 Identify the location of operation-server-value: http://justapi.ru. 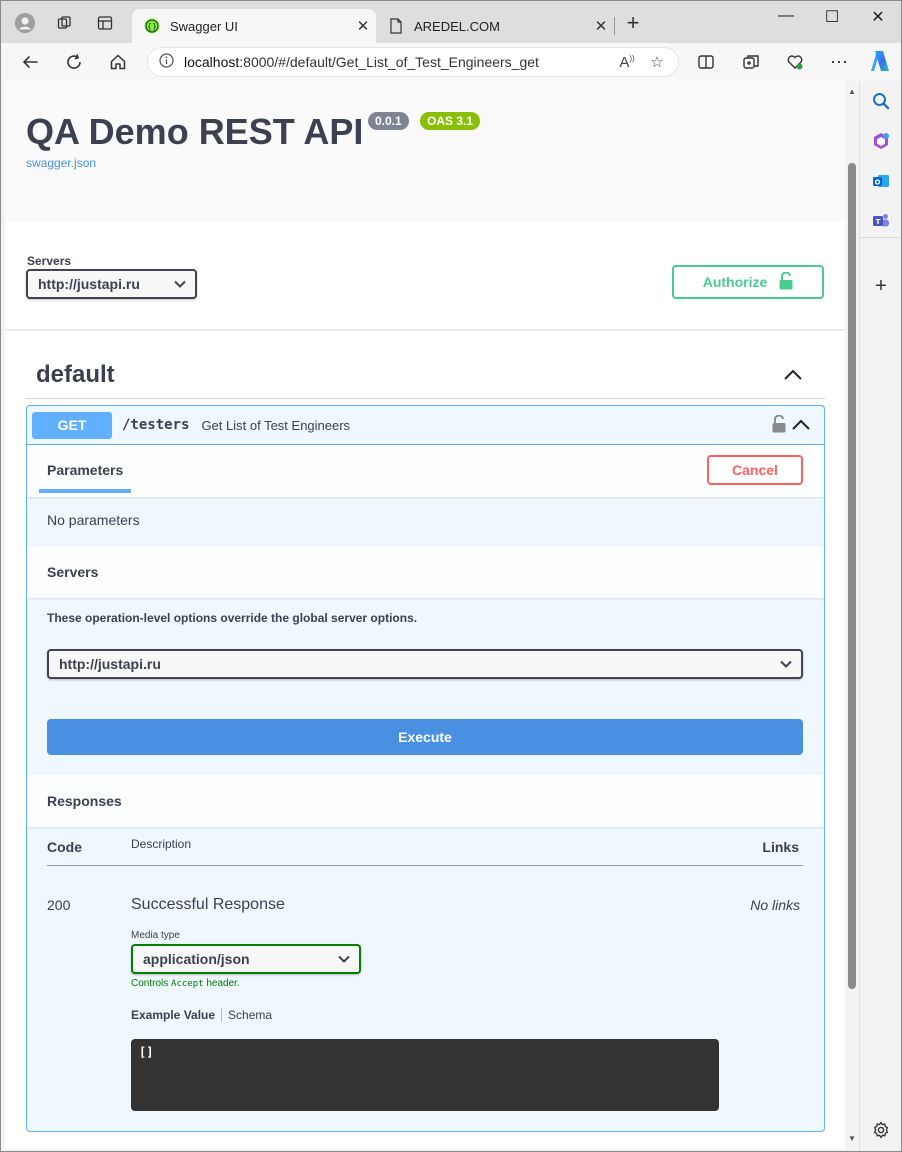
(110, 664).